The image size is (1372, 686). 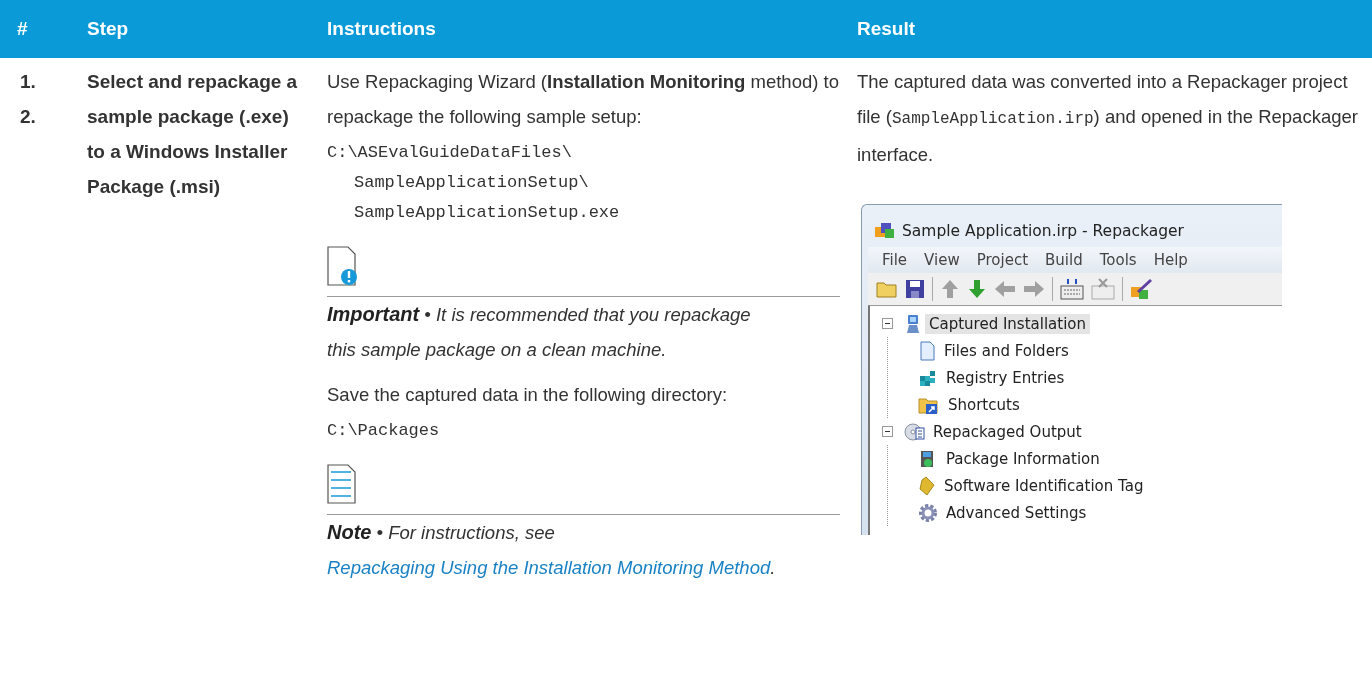 What do you see at coordinates (1023, 458) in the screenshot?
I see `tree-item: Package Information` at bounding box center [1023, 458].